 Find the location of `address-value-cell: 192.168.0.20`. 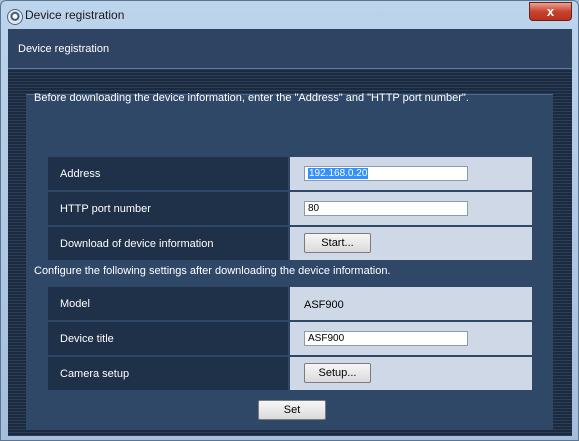

address-value-cell: 192.168.0.20 is located at coordinates (411, 173).